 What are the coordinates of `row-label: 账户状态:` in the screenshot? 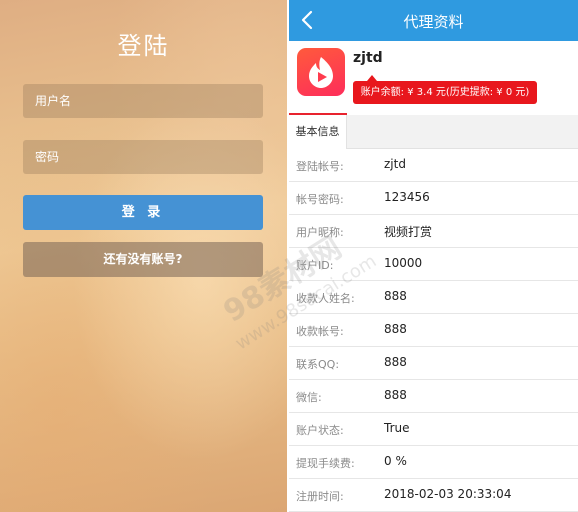 It's located at (320, 430).